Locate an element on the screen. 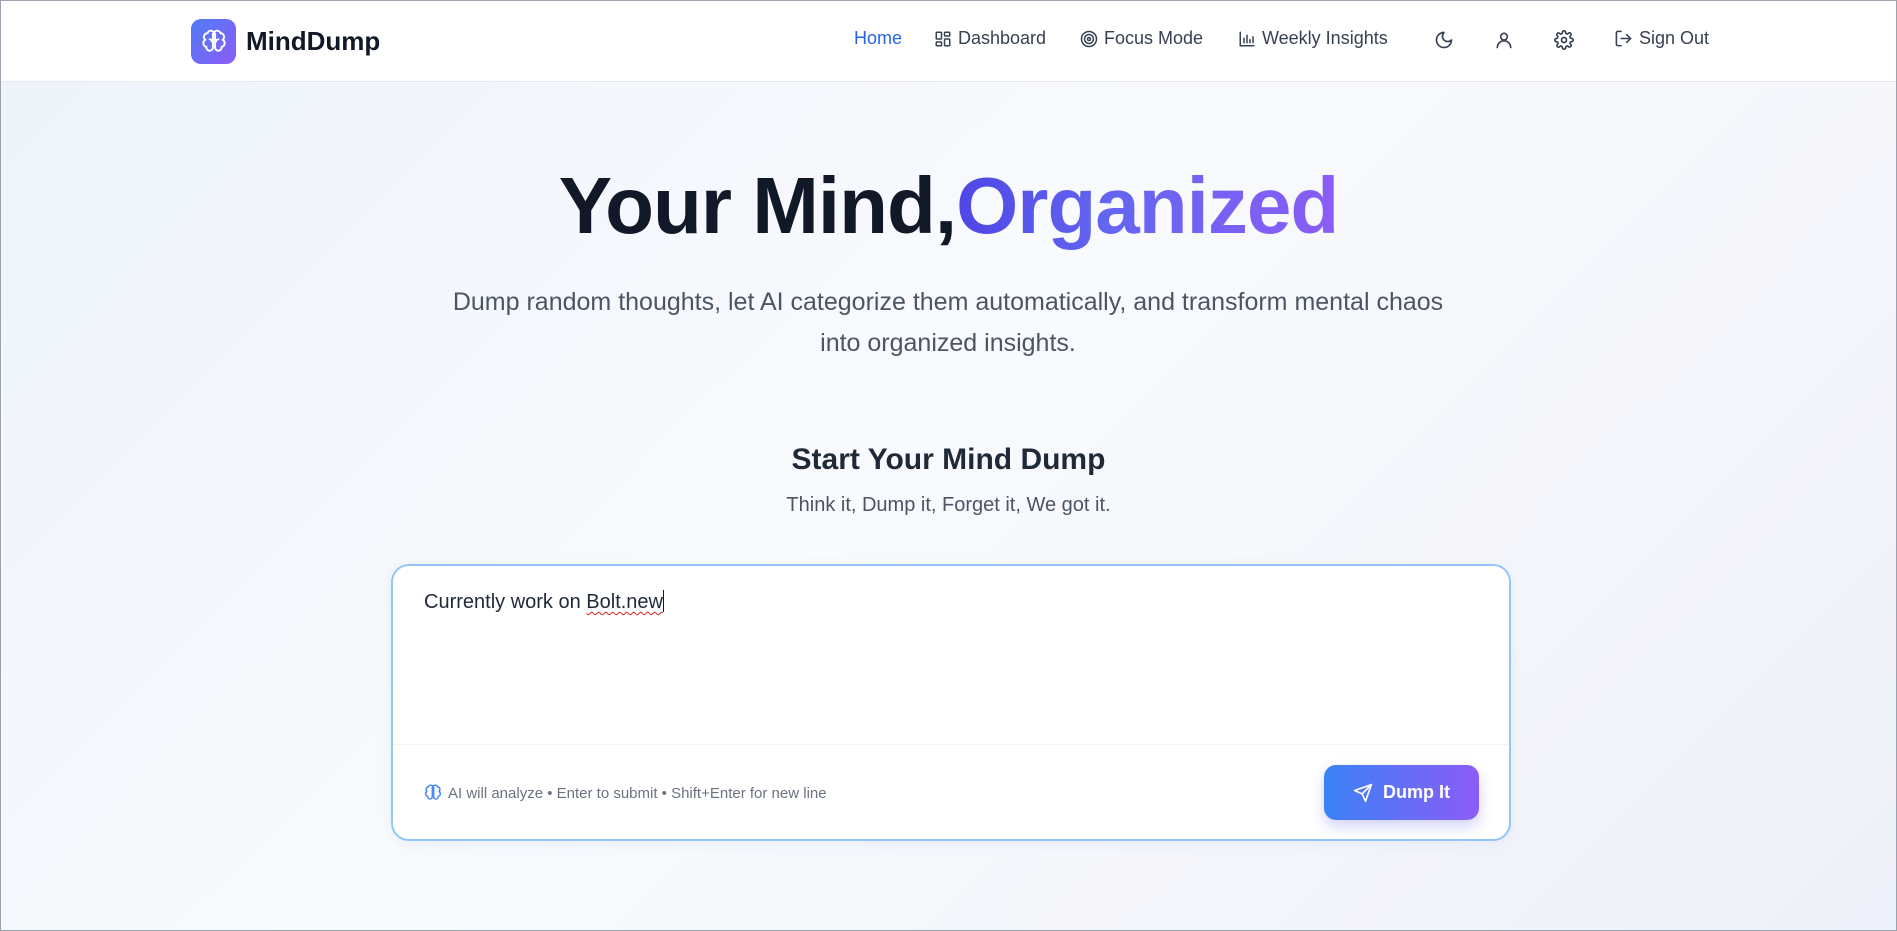  dump-section-title: Start Your Mind Dump is located at coordinates (948, 459).